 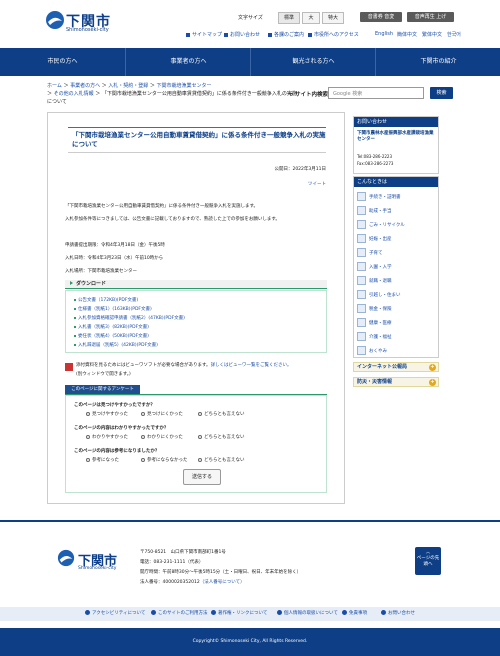 I want to click on survey-submit-button: 送信する, so click(x=202, y=477).